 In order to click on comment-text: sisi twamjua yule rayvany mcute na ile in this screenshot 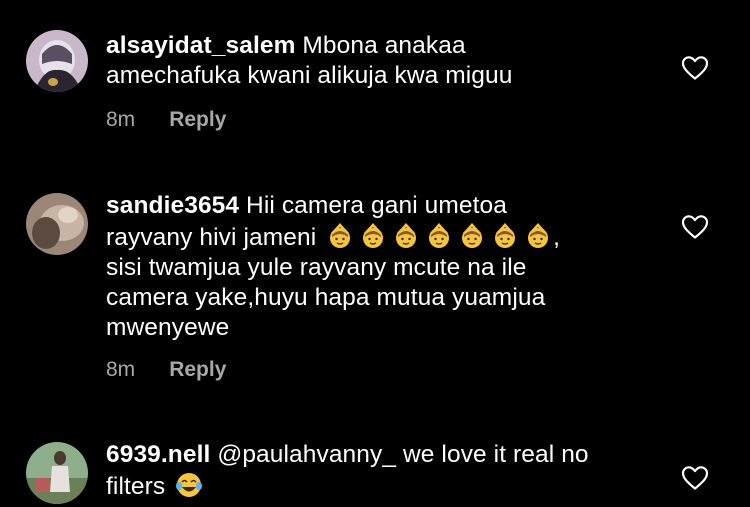, I will do `click(316, 267)`.